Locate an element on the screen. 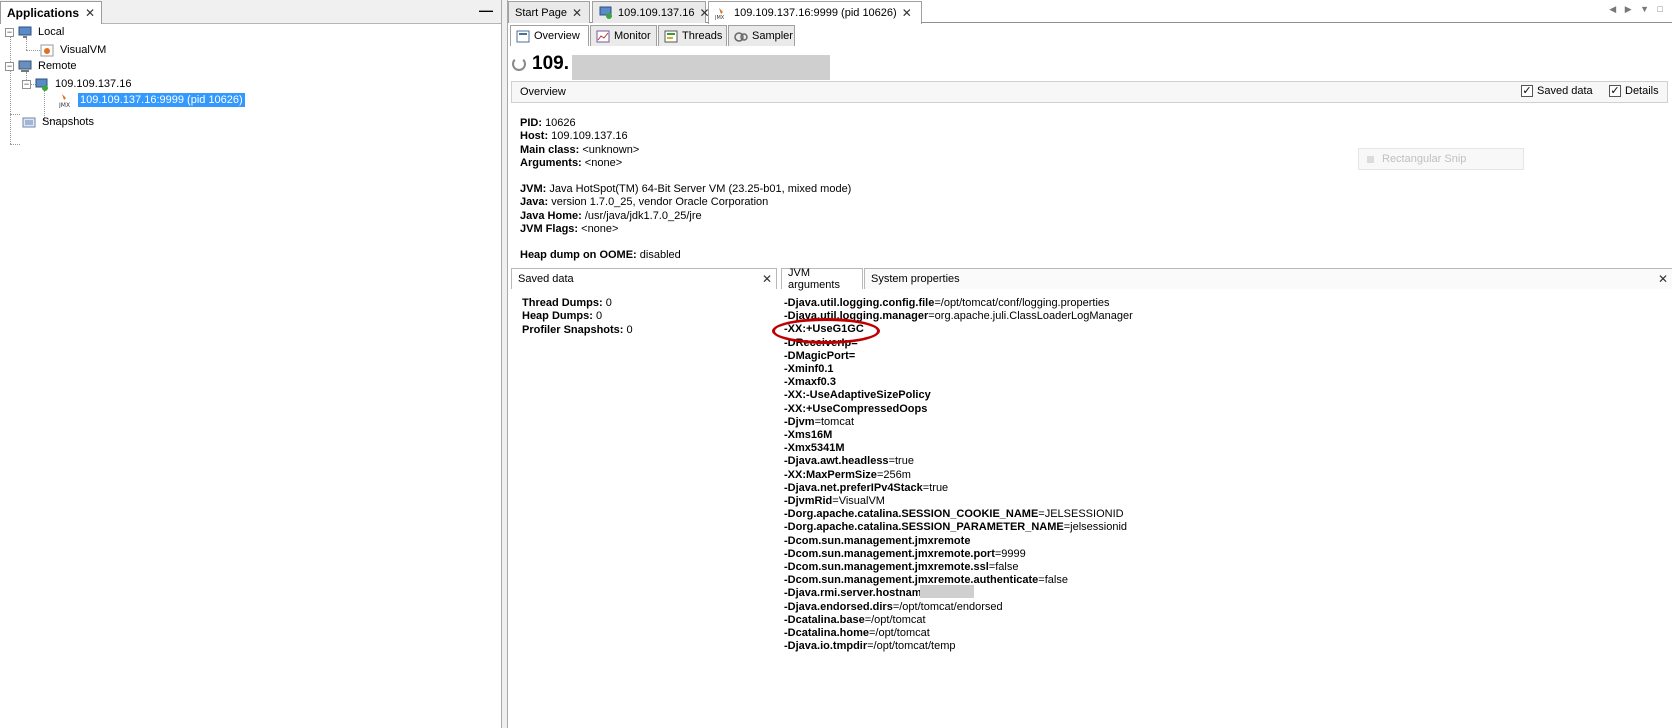 This screenshot has width=1672, height=728. jvm-argument-row: -Djava.awt.headless=true is located at coordinates (958, 461).